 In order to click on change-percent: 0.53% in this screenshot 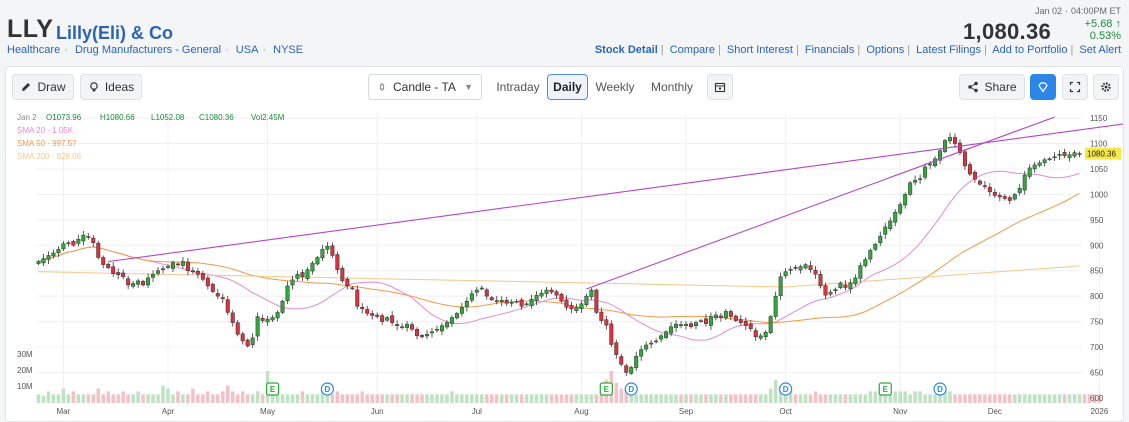, I will do `click(1105, 36)`.